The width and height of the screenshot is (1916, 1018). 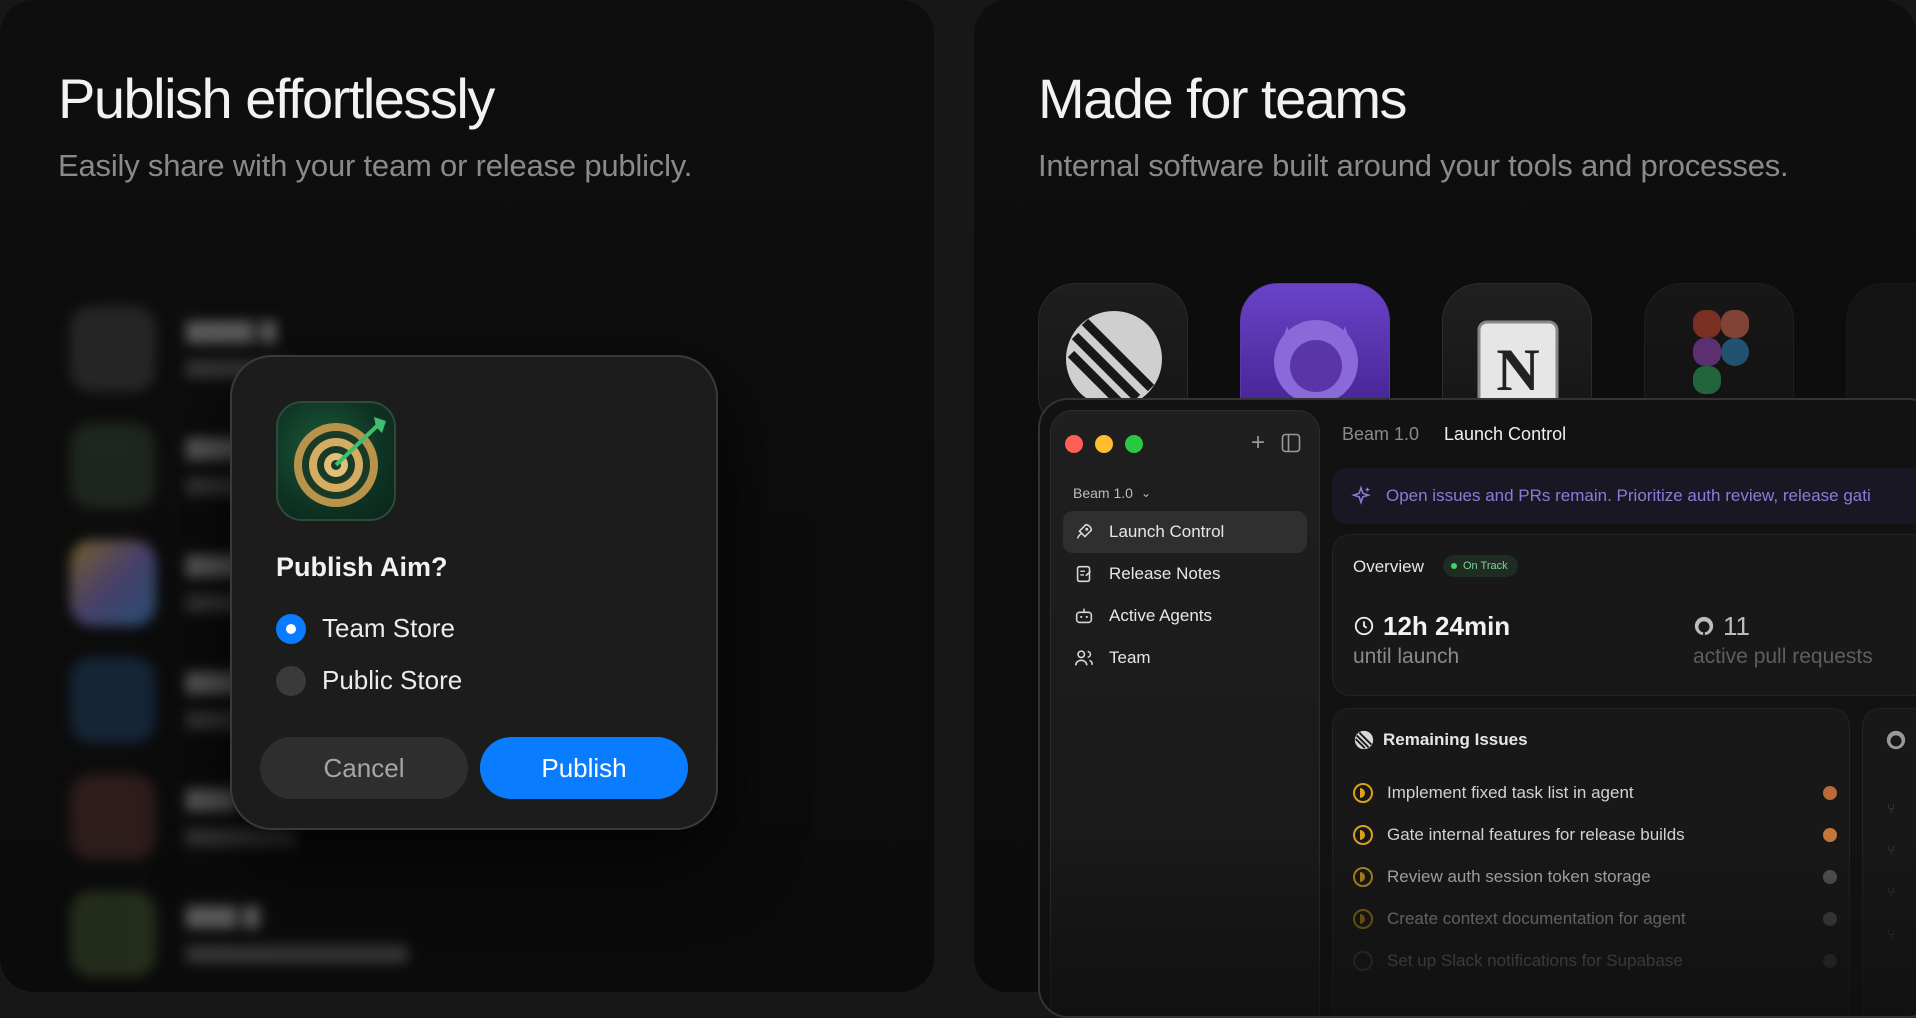 I want to click on overview-title: Overview, so click(x=1388, y=566).